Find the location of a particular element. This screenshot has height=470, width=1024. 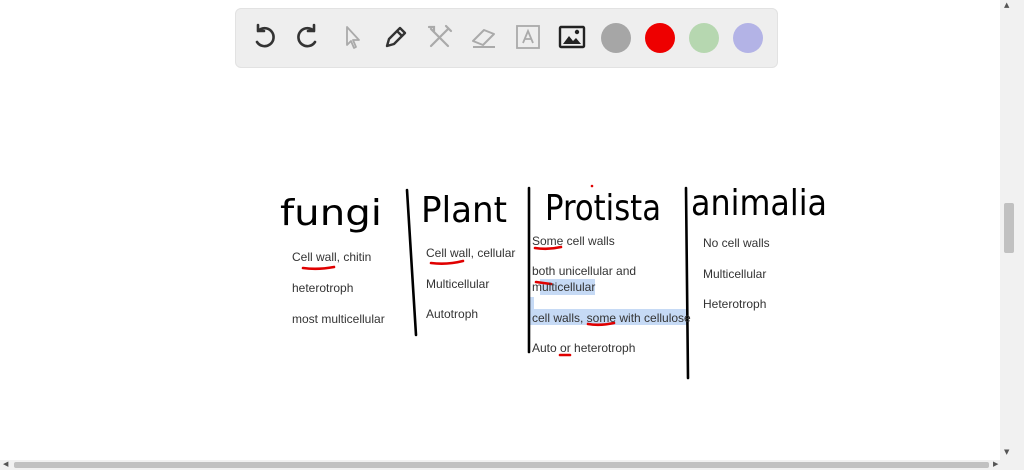

animalia-trait: No cell walls is located at coordinates (736, 243).